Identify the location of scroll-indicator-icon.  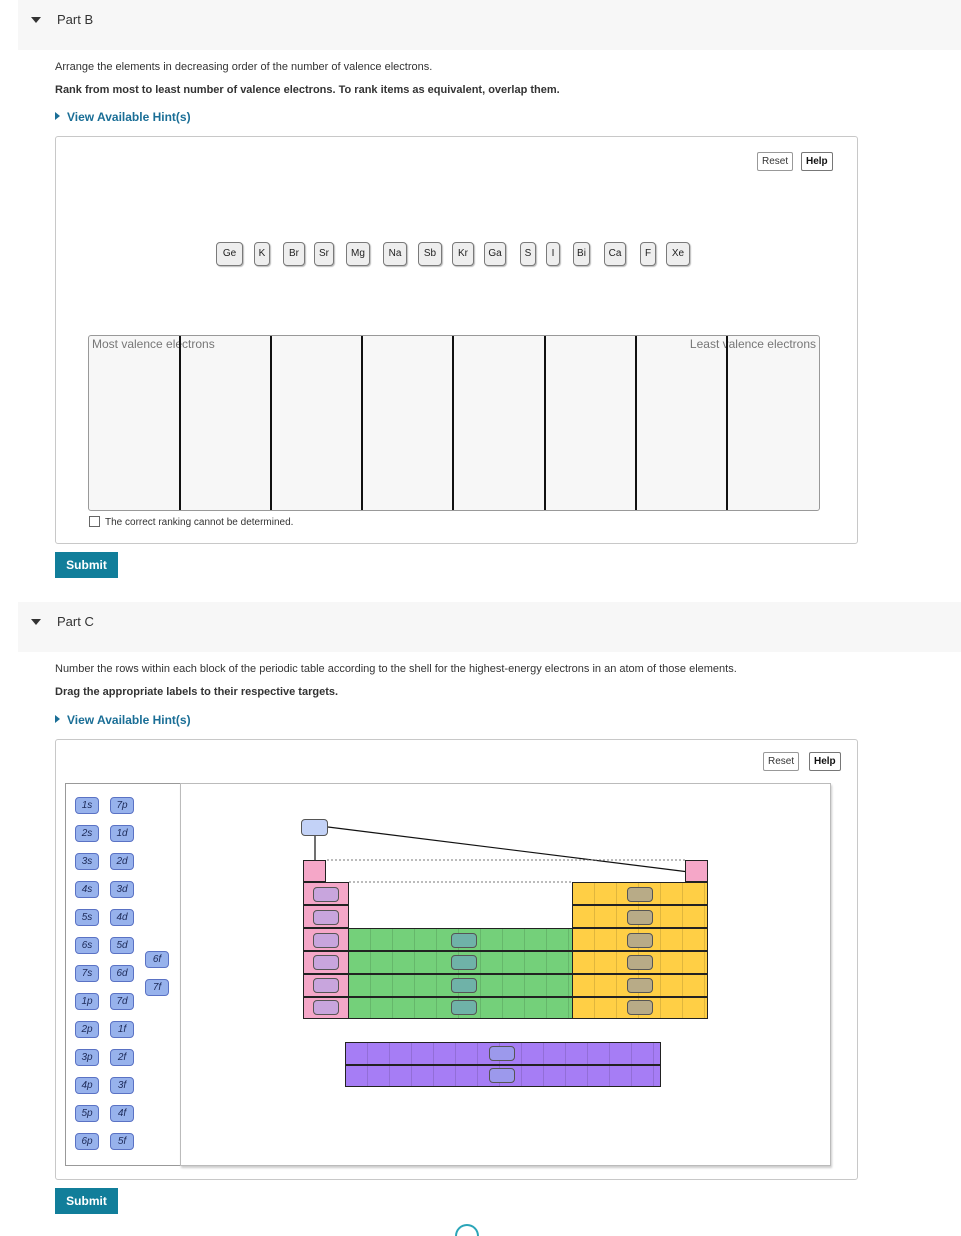
(467, 1230).